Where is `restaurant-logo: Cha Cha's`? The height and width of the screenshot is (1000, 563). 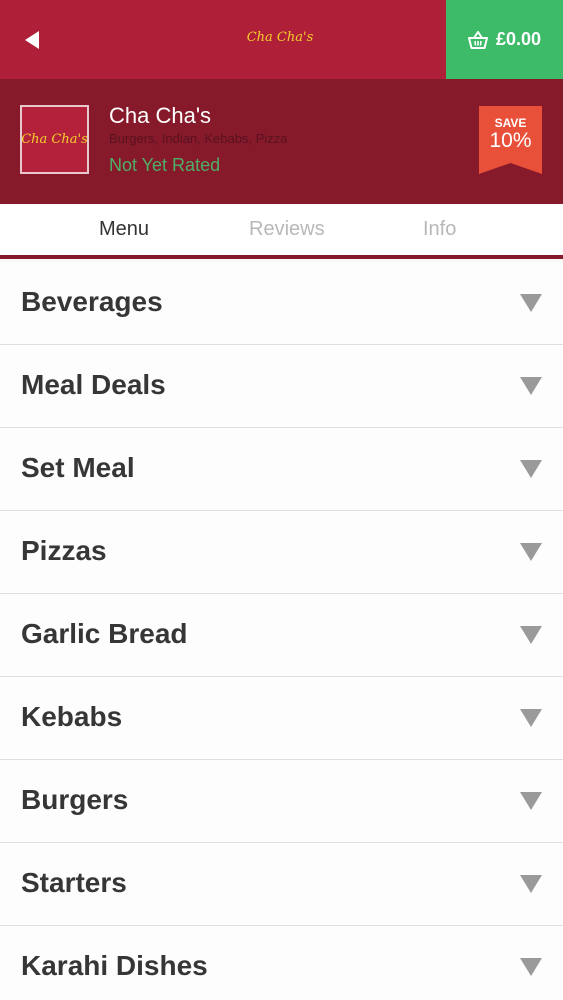
restaurant-logo: Cha Cha's is located at coordinates (54, 139).